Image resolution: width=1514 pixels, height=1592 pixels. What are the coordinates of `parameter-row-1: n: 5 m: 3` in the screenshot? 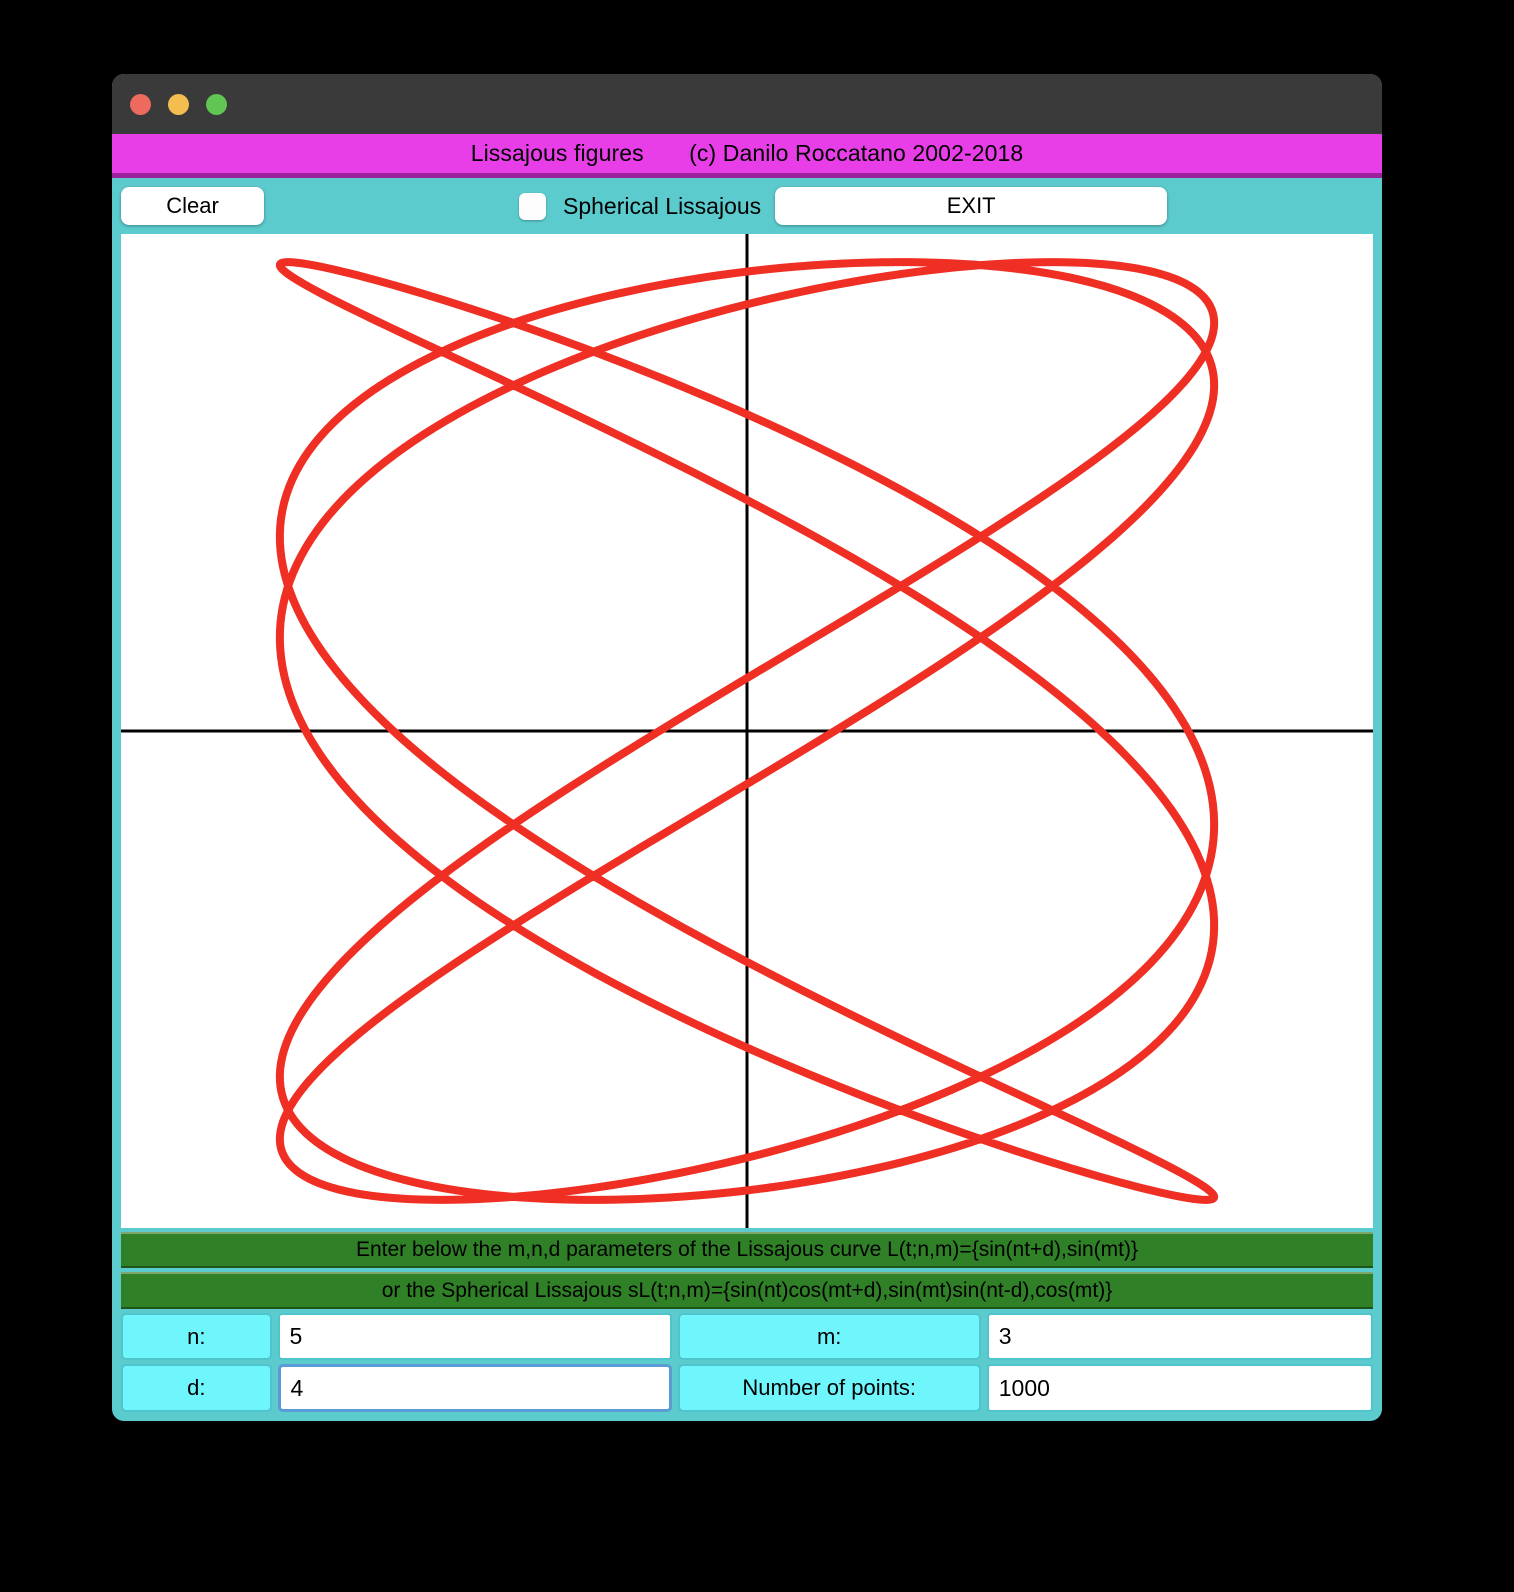 It's located at (747, 1336).